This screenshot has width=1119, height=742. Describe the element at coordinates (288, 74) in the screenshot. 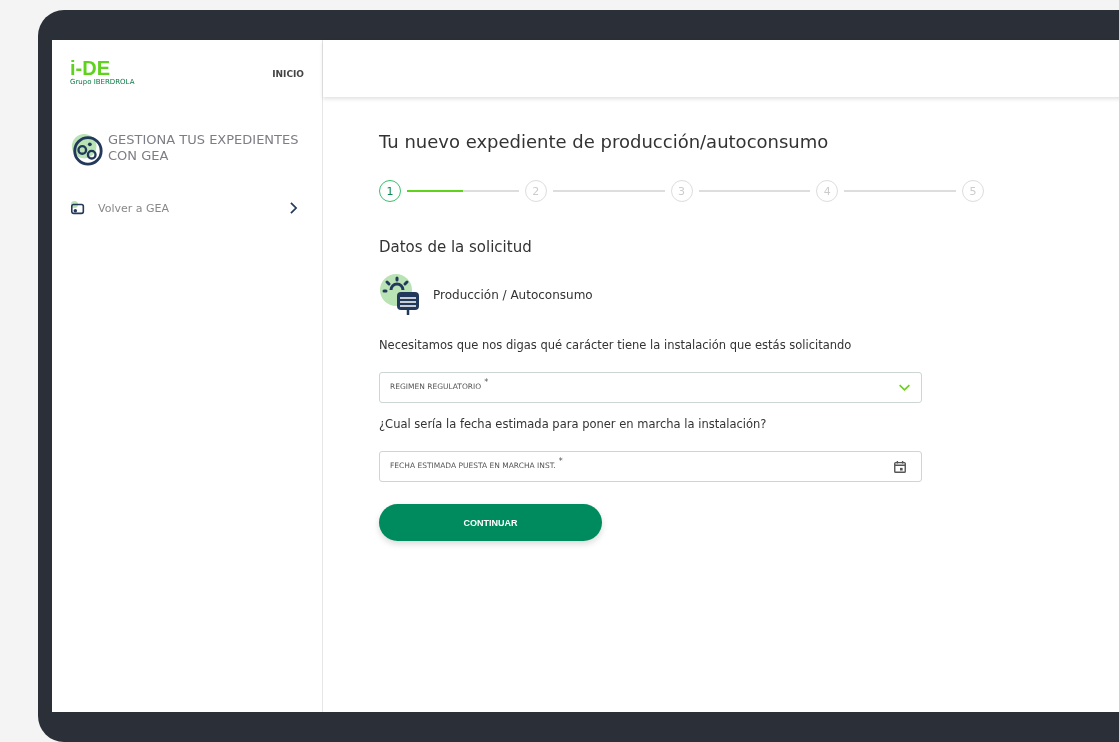

I see `home-link: INICIO` at that location.